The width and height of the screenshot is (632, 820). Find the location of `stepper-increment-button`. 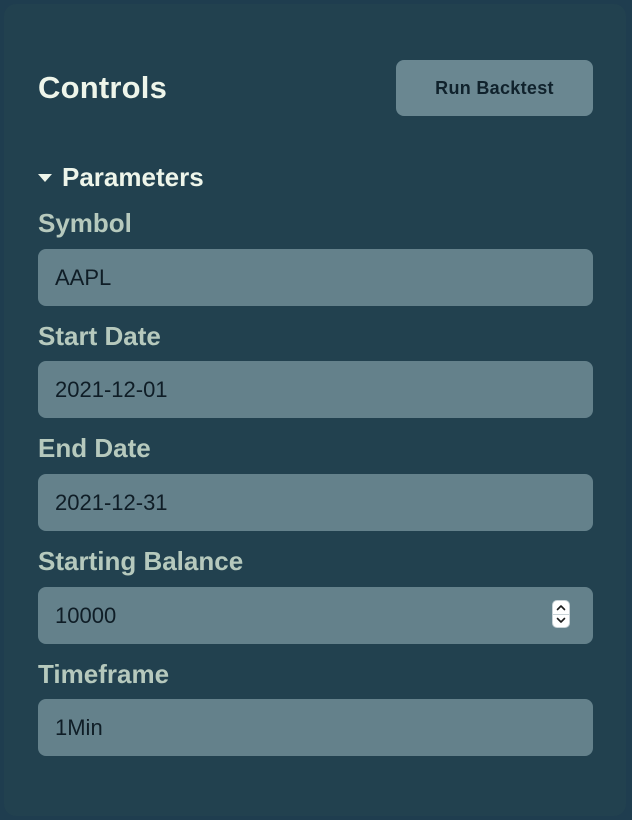

stepper-increment-button is located at coordinates (561, 607).